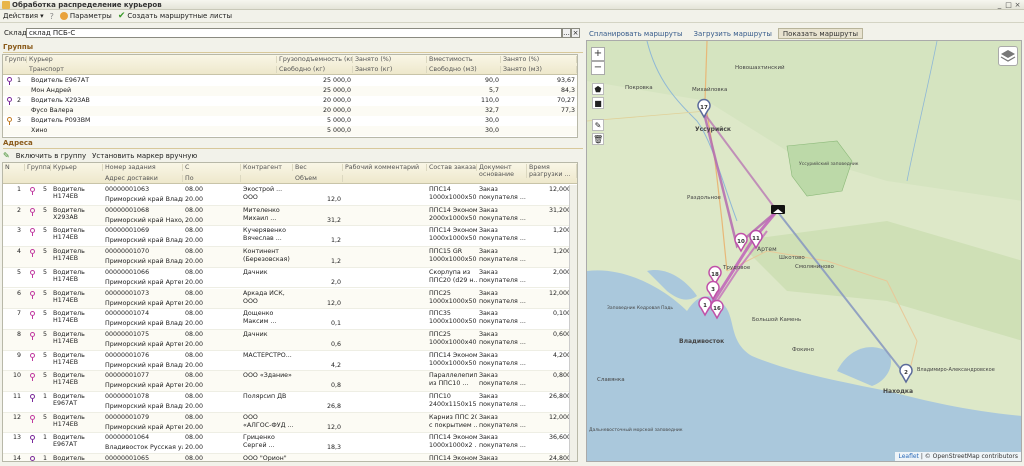 This screenshot has height=466, width=1024. What do you see at coordinates (598, 103) in the screenshot?
I see `draw-rectangle-icon: ■` at bounding box center [598, 103].